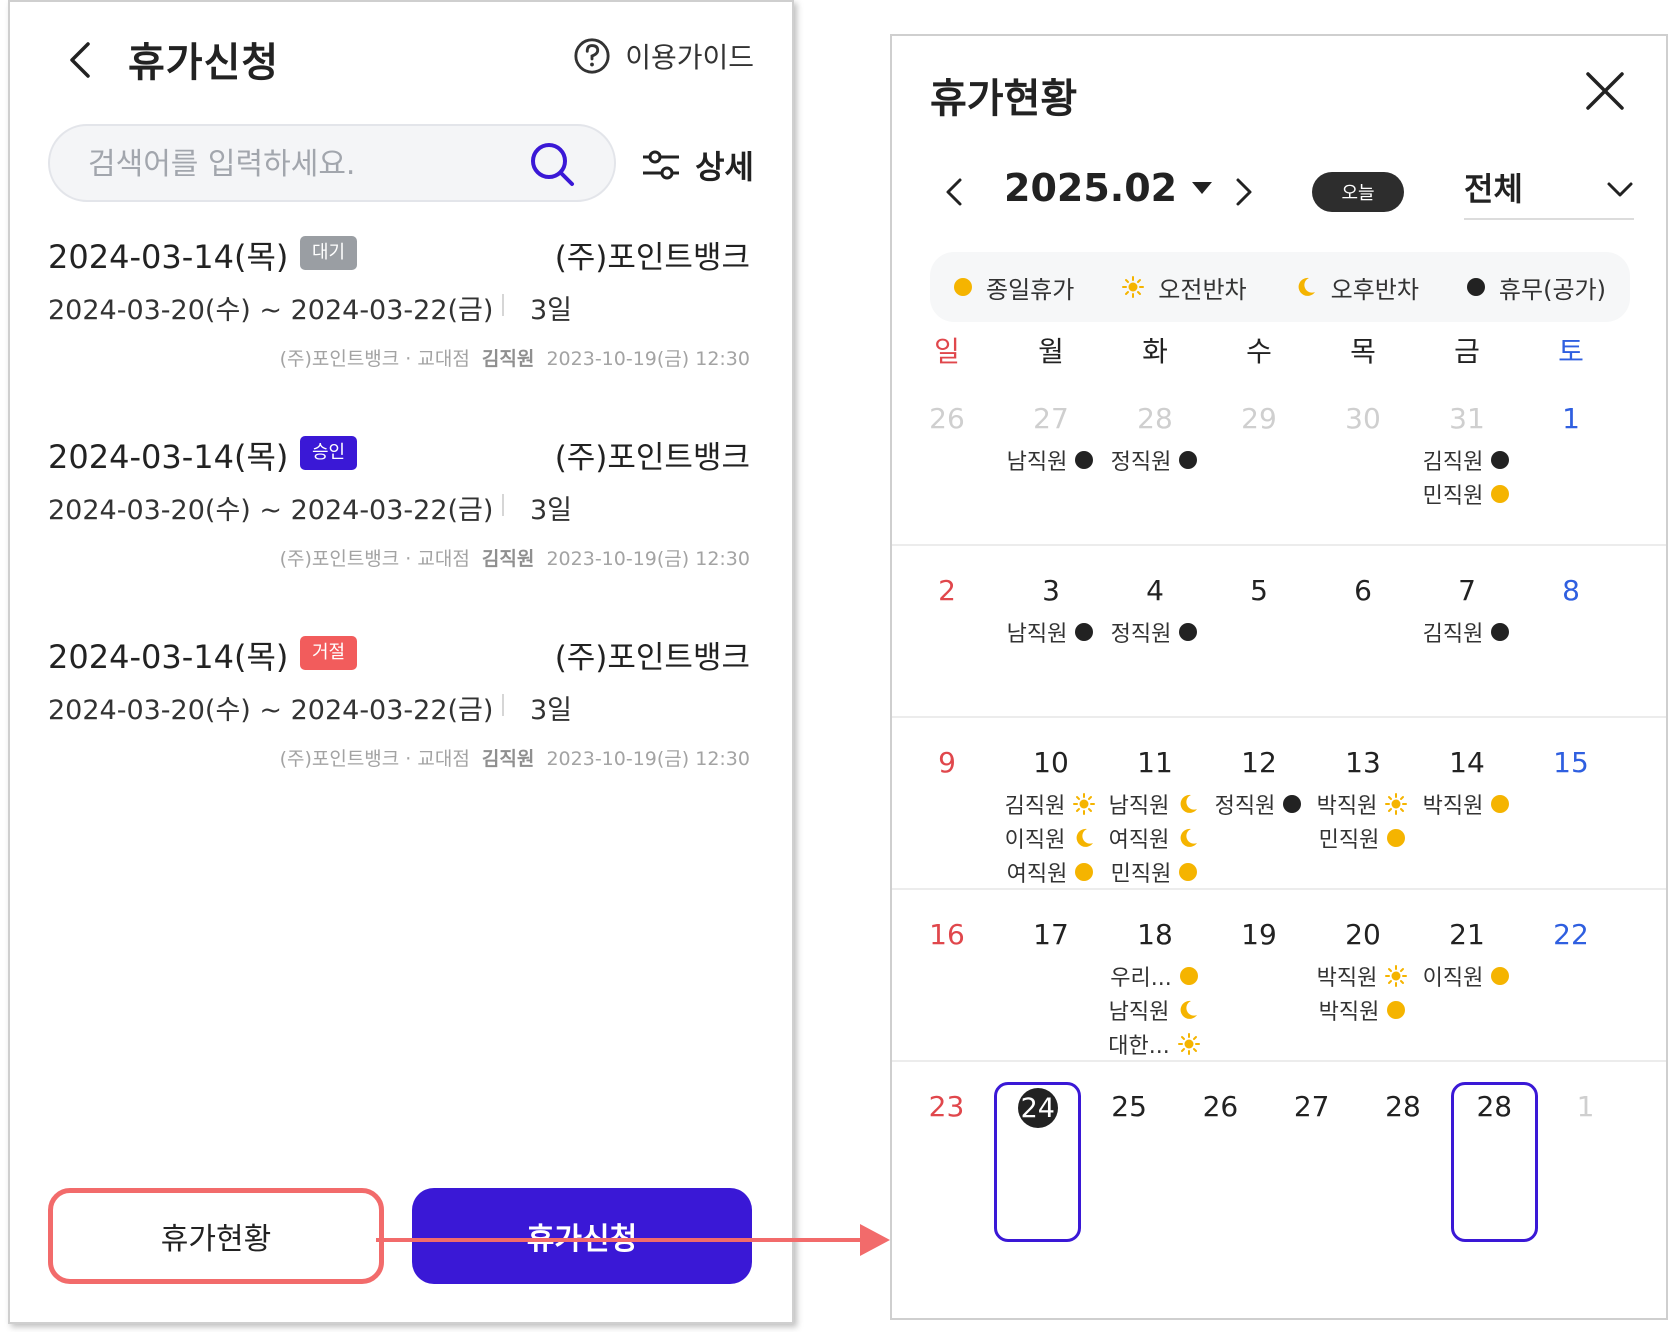 This screenshot has height=1332, width=1676. I want to click on day-number: 29, so click(1259, 418).